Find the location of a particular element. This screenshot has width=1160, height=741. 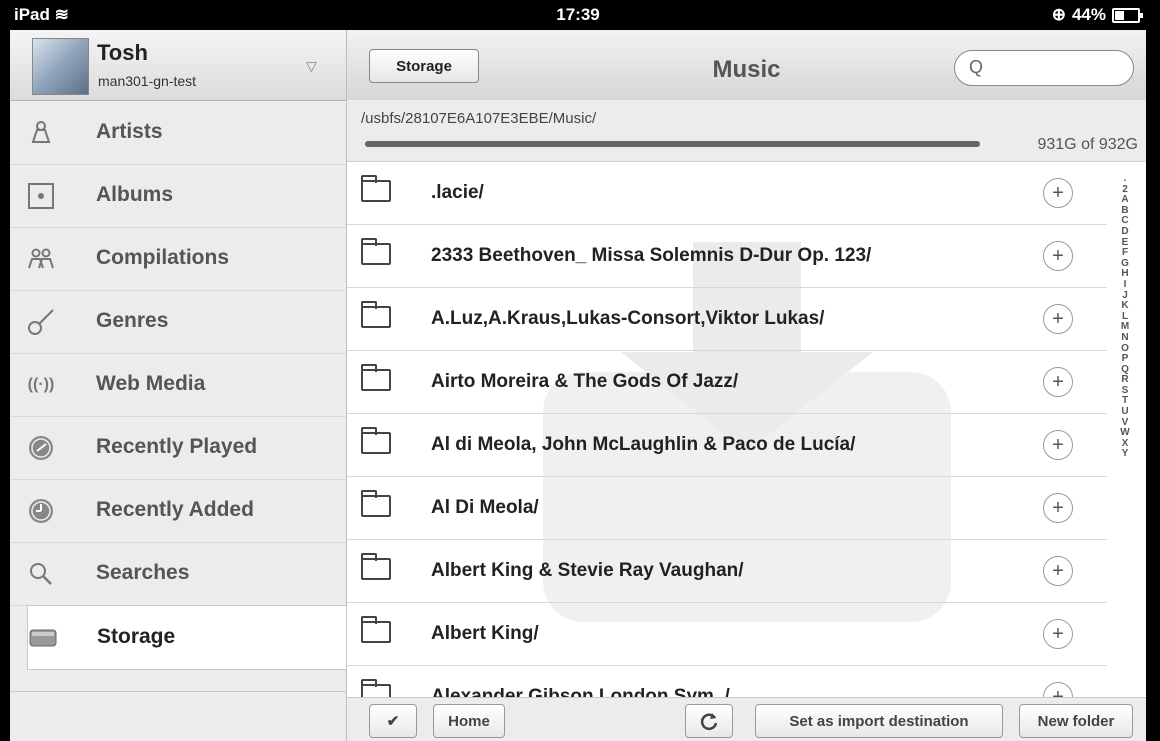

search-icon is located at coordinates (41, 574).